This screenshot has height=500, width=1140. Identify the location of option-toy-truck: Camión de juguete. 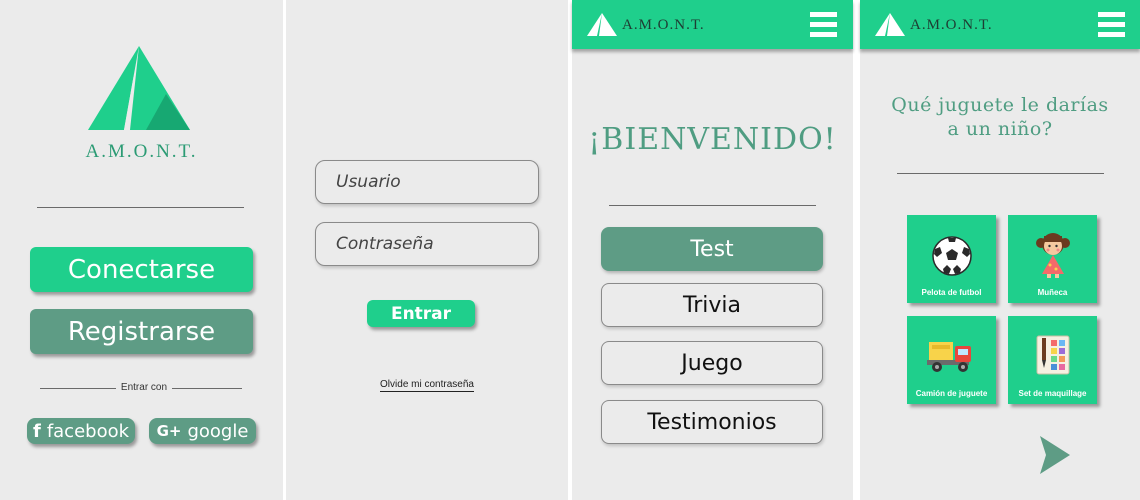
(951, 360).